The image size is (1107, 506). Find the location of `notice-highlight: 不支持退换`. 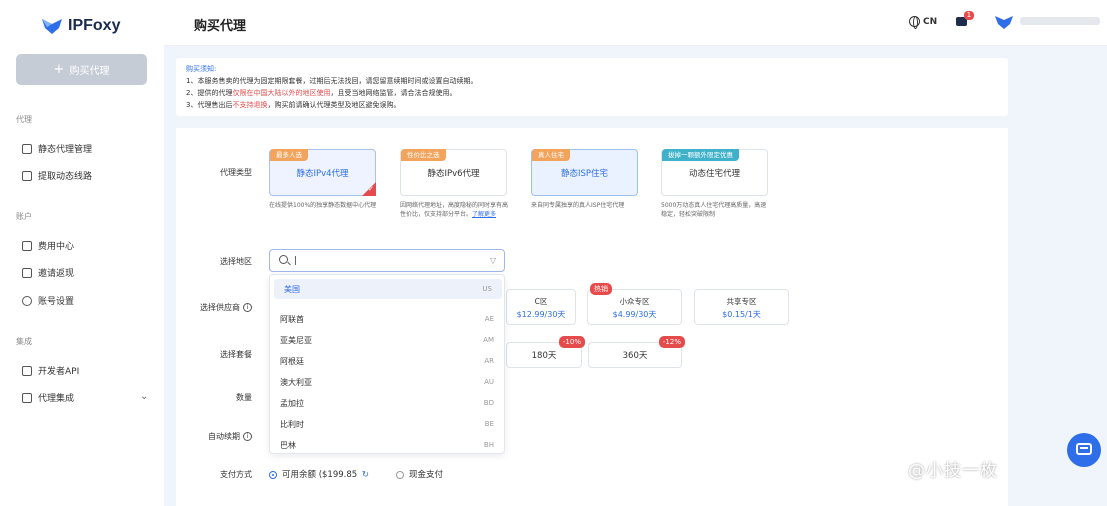

notice-highlight: 不支持退换 is located at coordinates (250, 105).